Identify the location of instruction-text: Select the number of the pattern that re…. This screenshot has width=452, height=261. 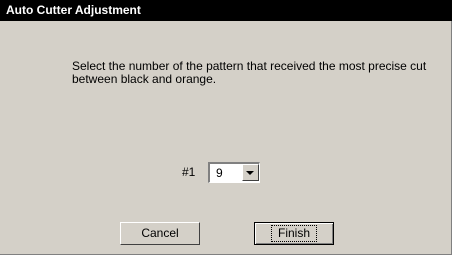
(249, 72).